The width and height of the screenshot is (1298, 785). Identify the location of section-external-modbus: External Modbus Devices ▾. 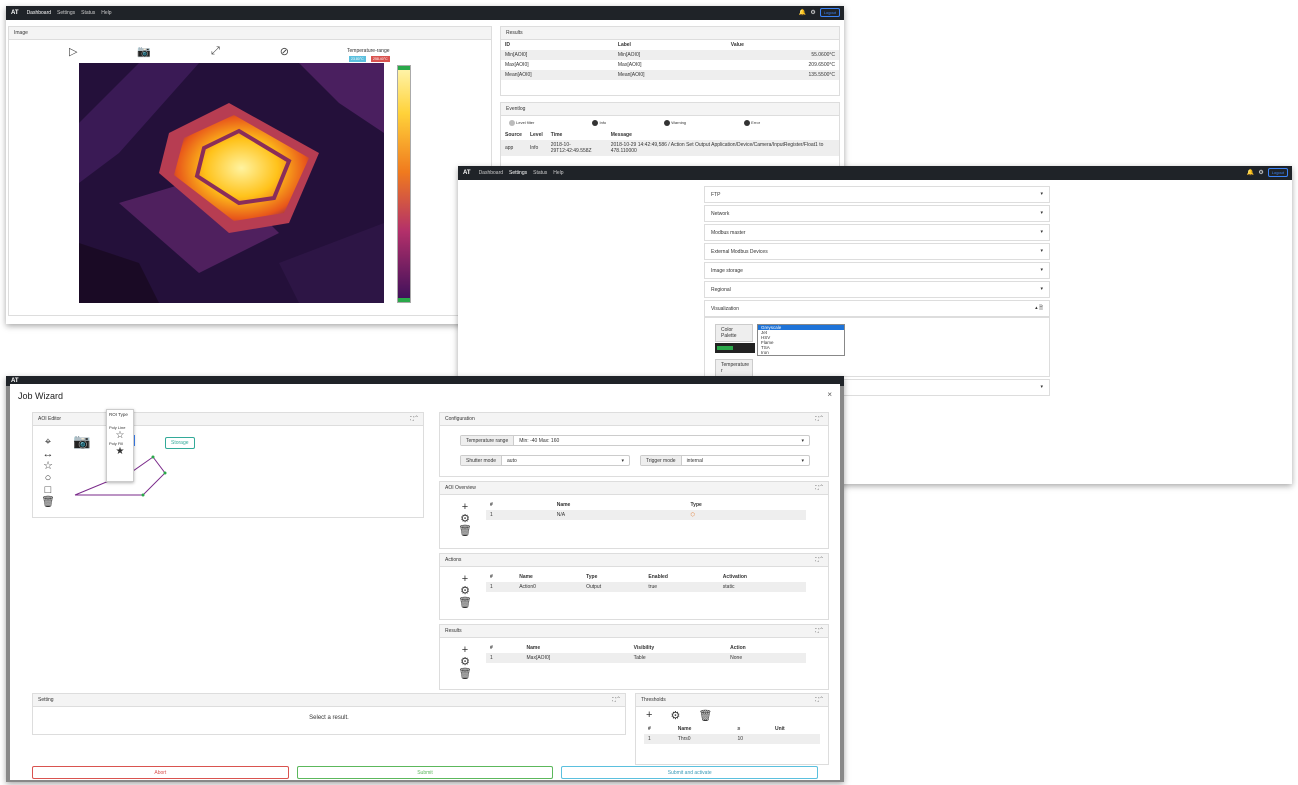
(877, 251).